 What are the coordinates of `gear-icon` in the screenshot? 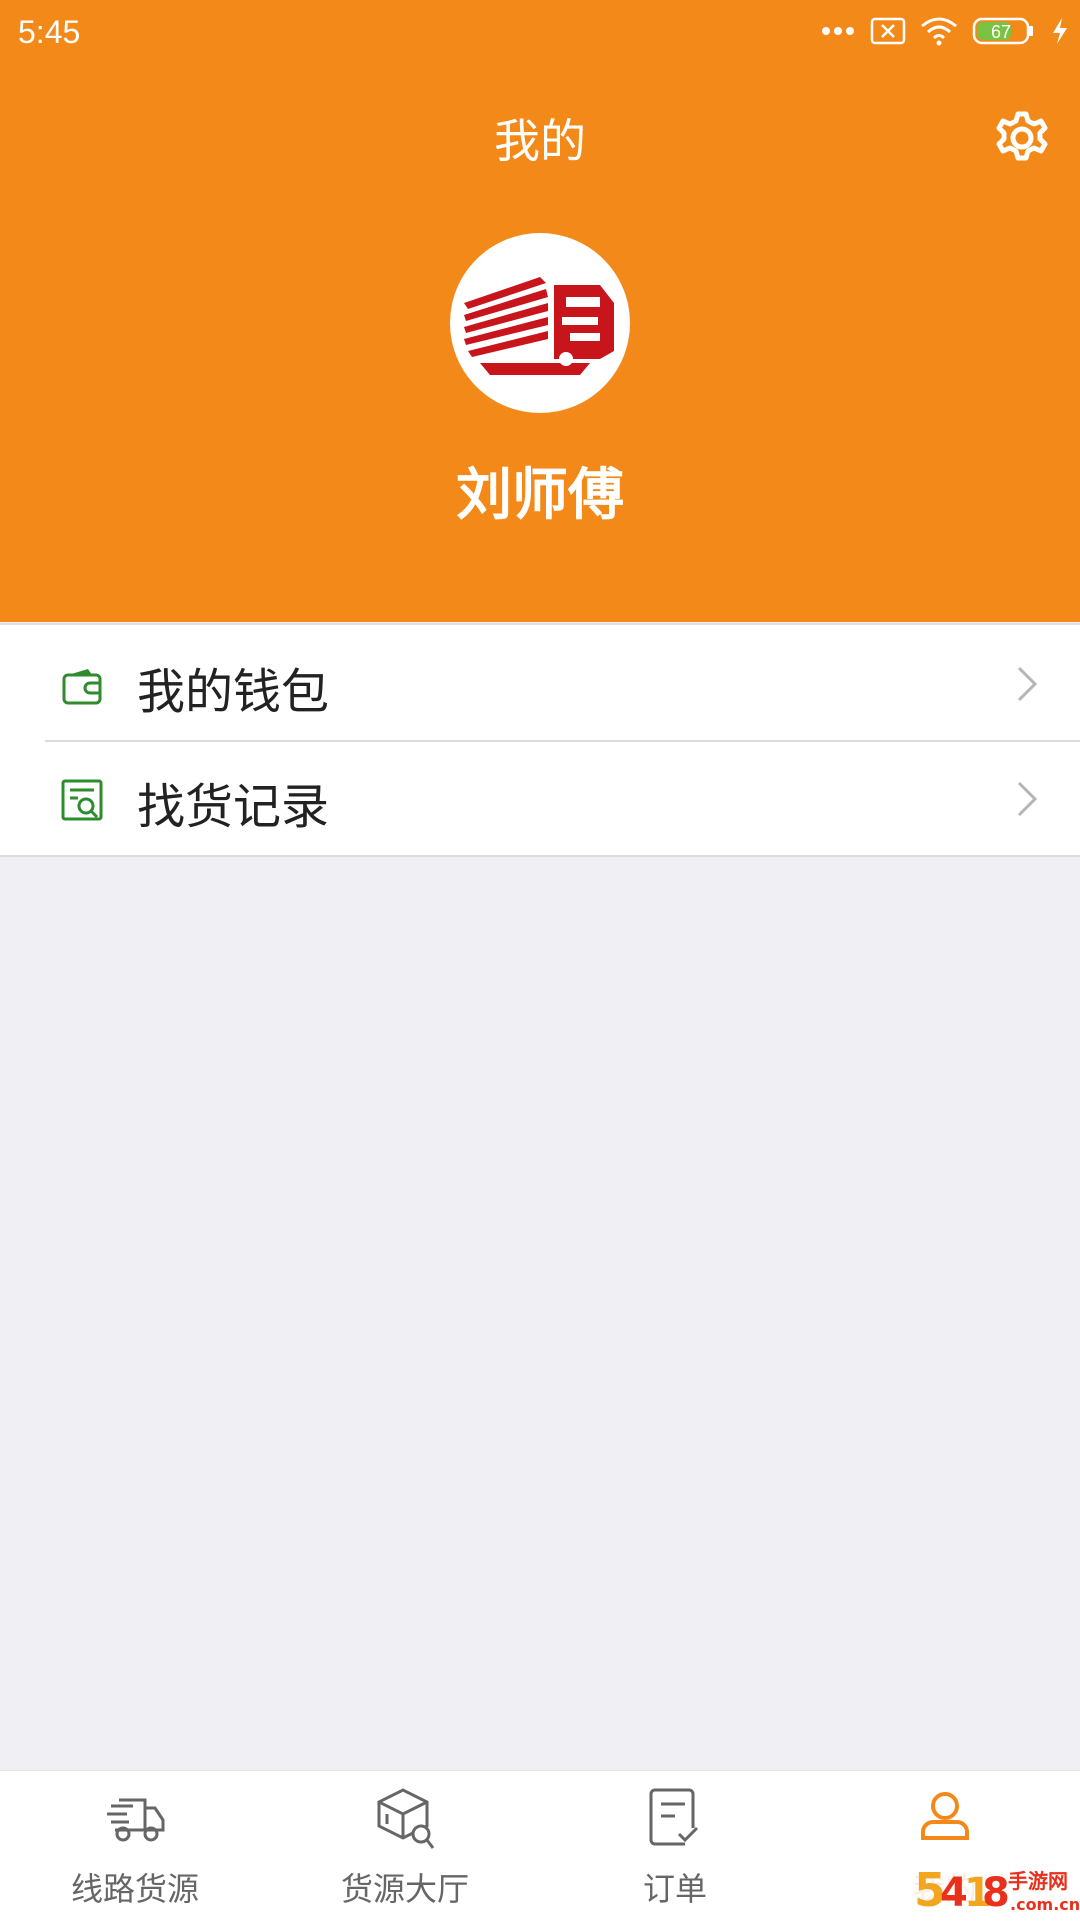 It's located at (1022, 136).